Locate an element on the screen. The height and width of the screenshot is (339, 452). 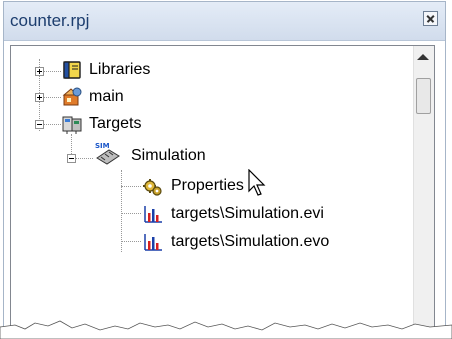
expand-libraries-toggle is located at coordinates (39, 71).